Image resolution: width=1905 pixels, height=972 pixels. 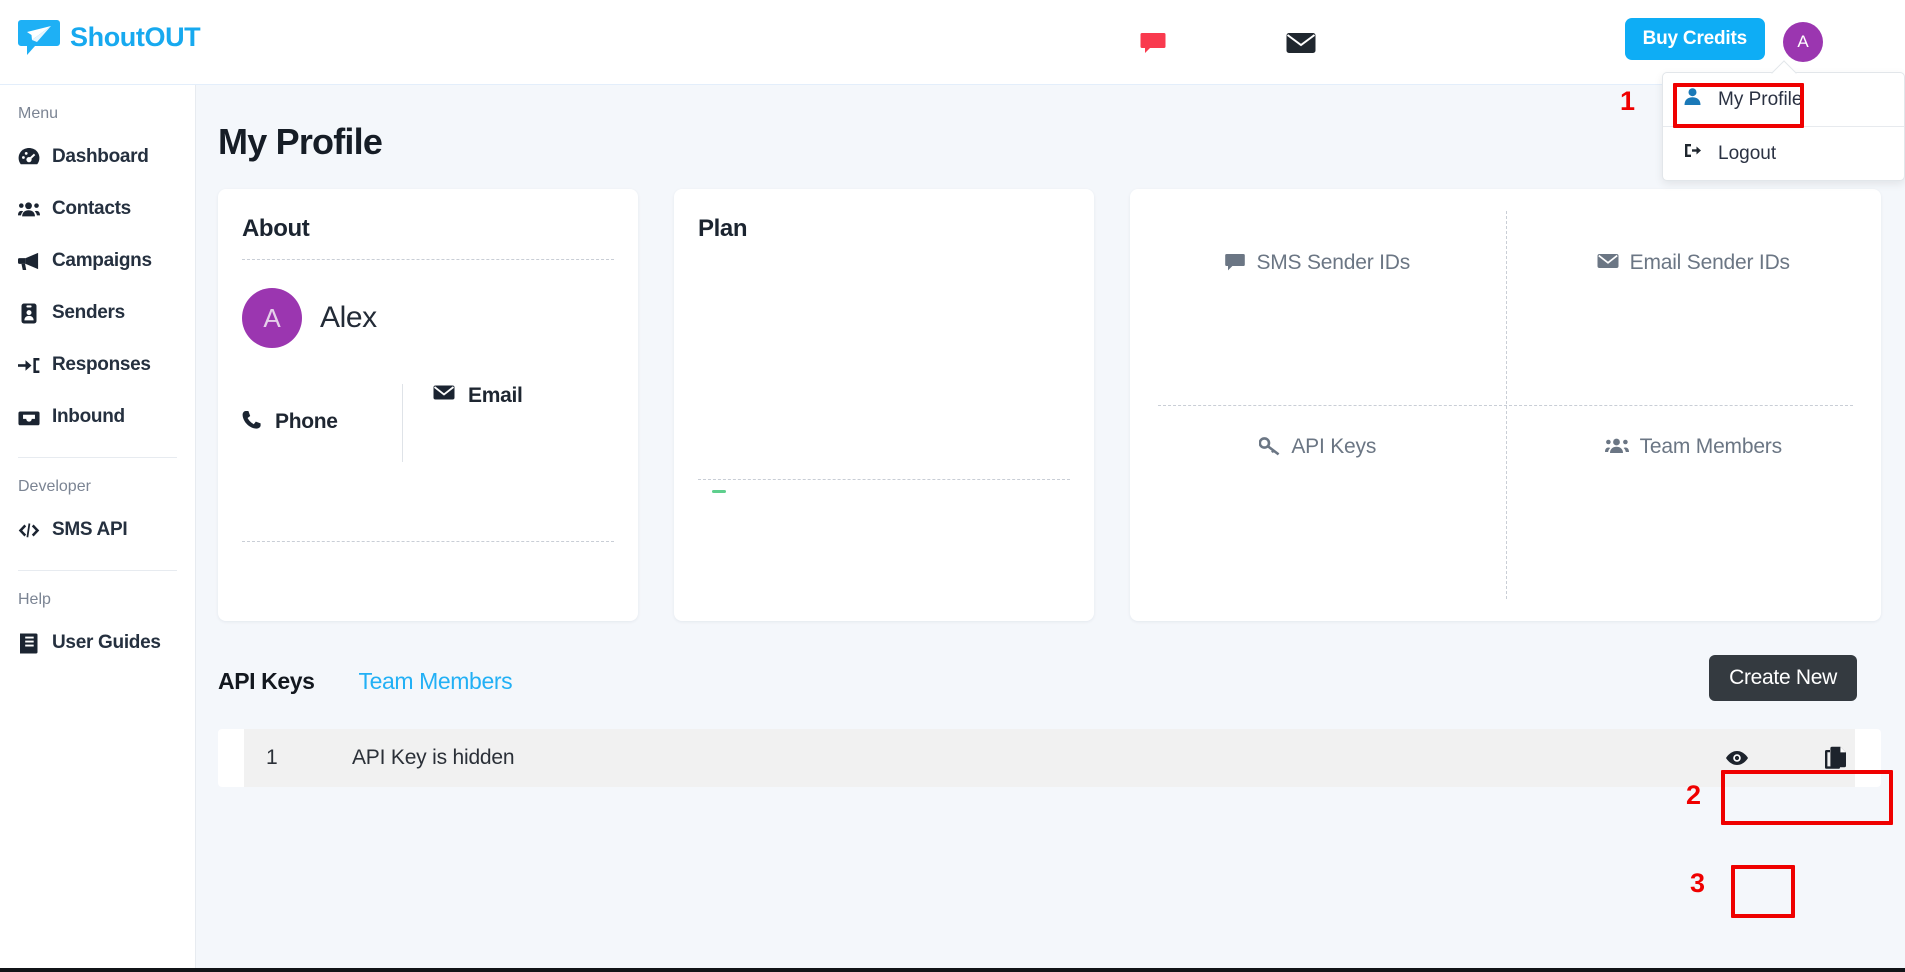 What do you see at coordinates (135, 36) in the screenshot?
I see `brand-name: ShoutOUT` at bounding box center [135, 36].